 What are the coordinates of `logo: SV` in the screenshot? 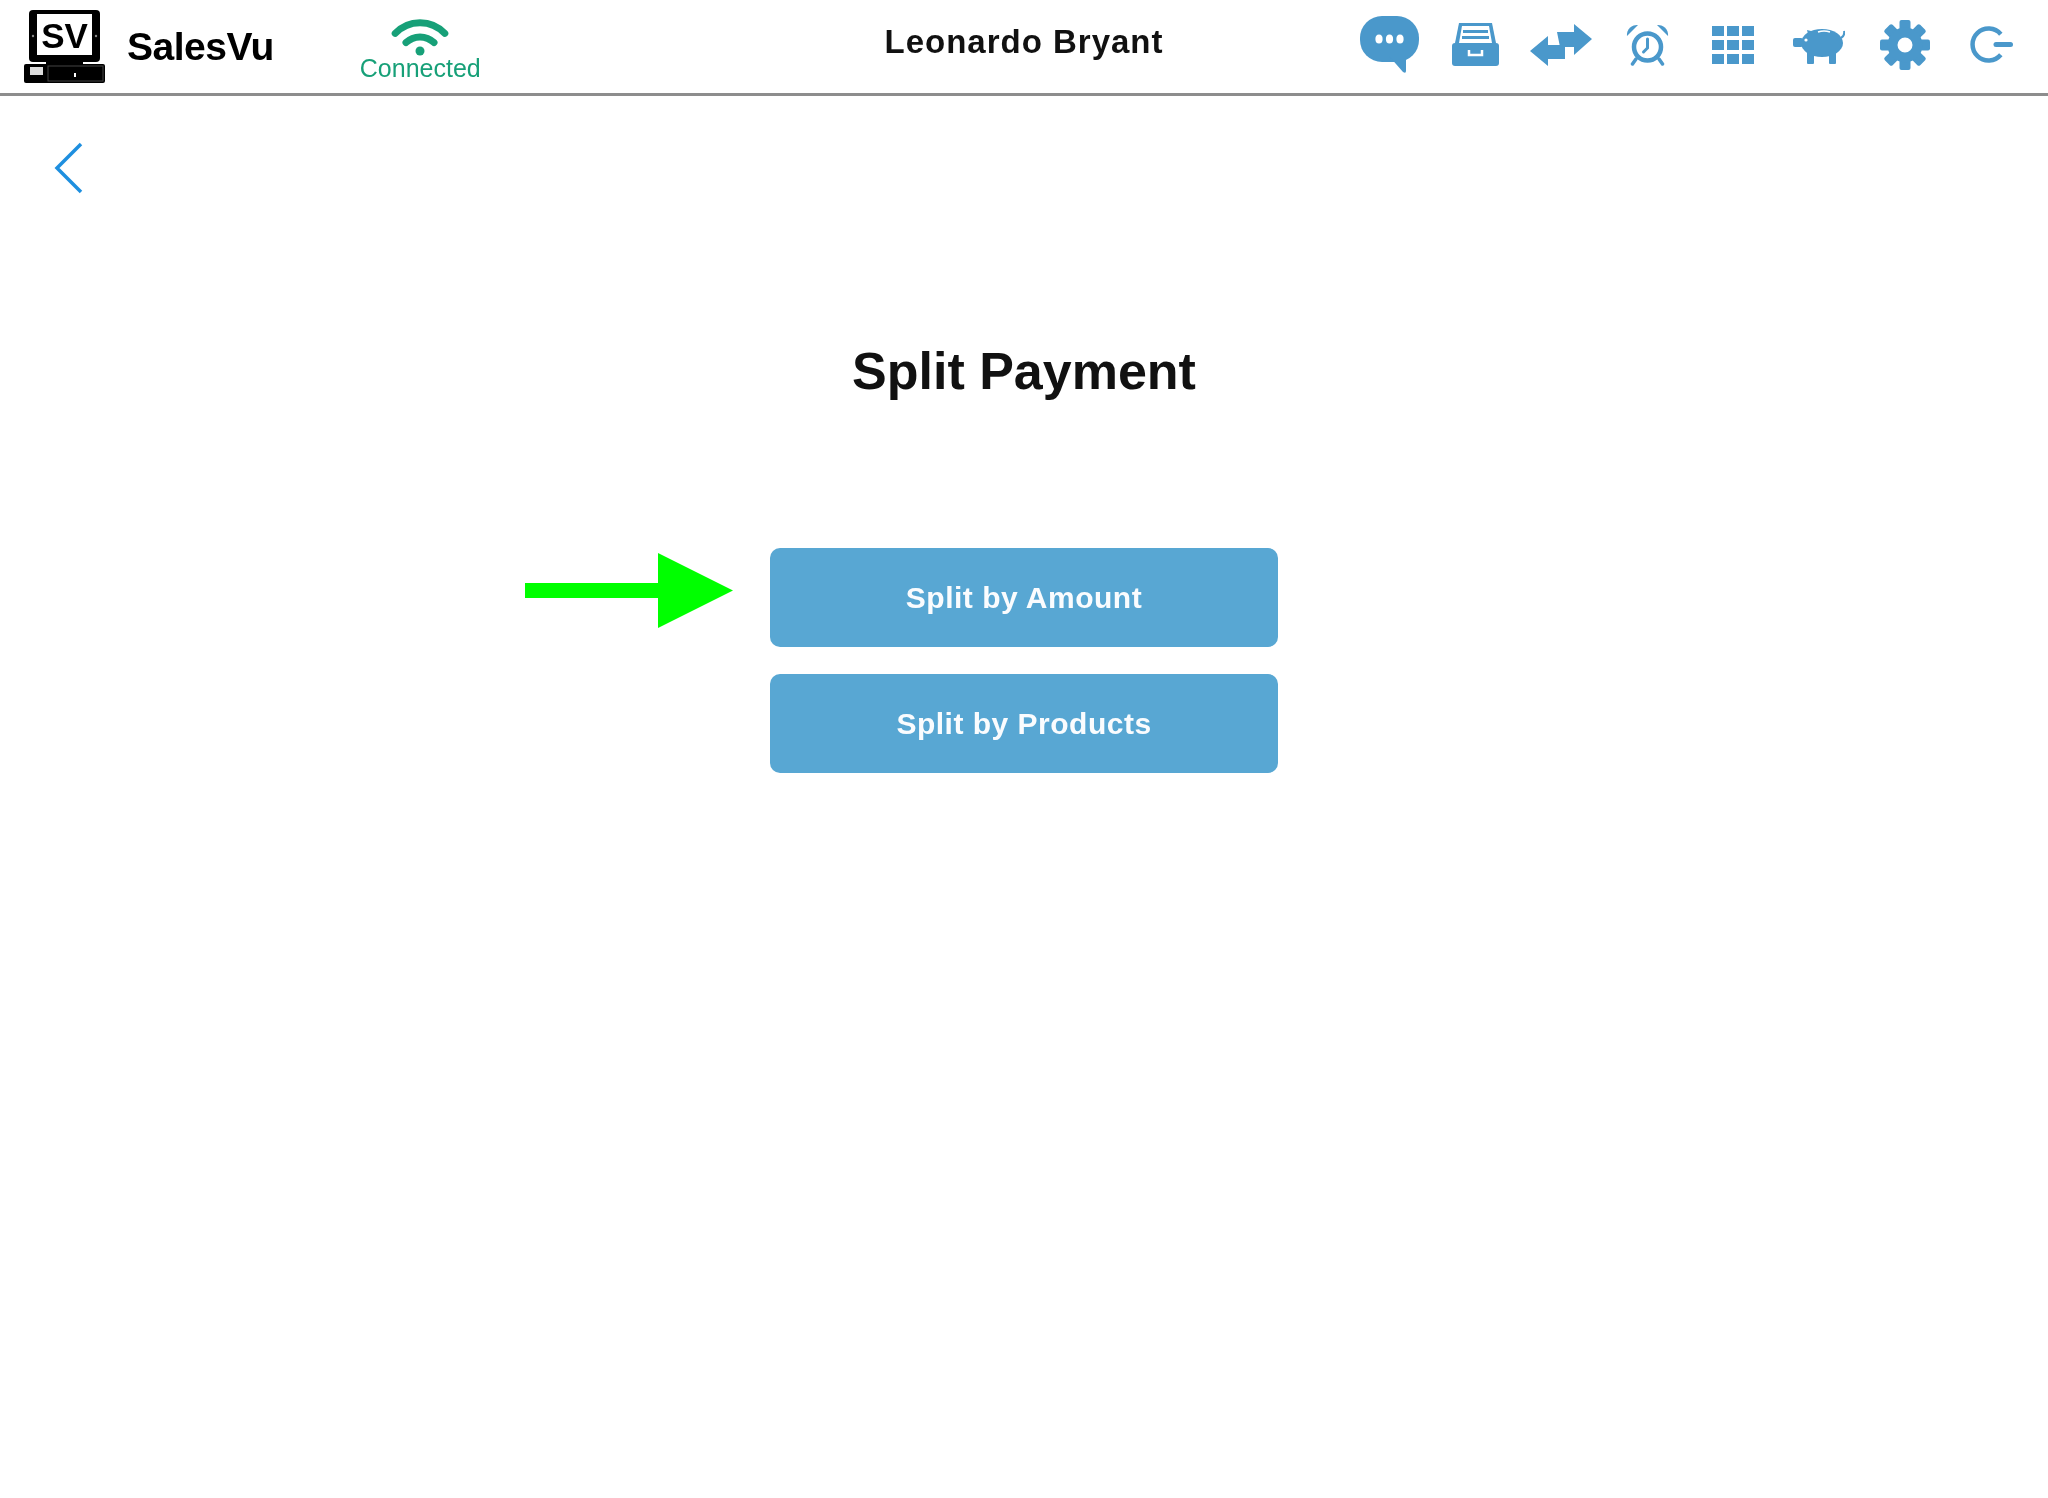 It's located at (64, 46).